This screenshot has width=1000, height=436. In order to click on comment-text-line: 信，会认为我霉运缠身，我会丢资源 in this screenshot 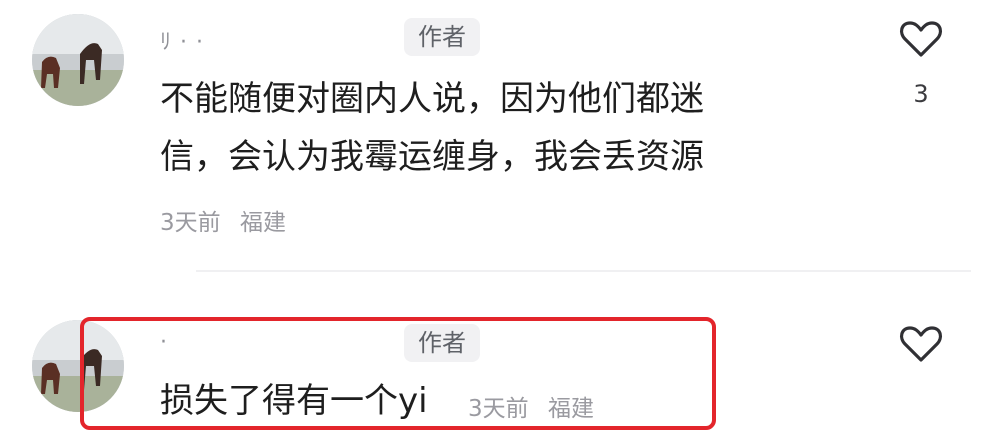, I will do `click(432, 157)`.